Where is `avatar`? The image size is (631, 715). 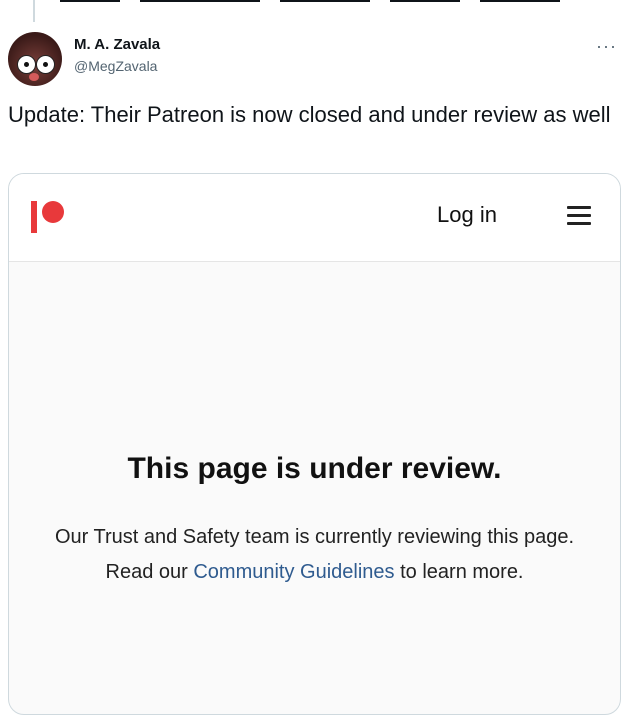 avatar is located at coordinates (35, 59).